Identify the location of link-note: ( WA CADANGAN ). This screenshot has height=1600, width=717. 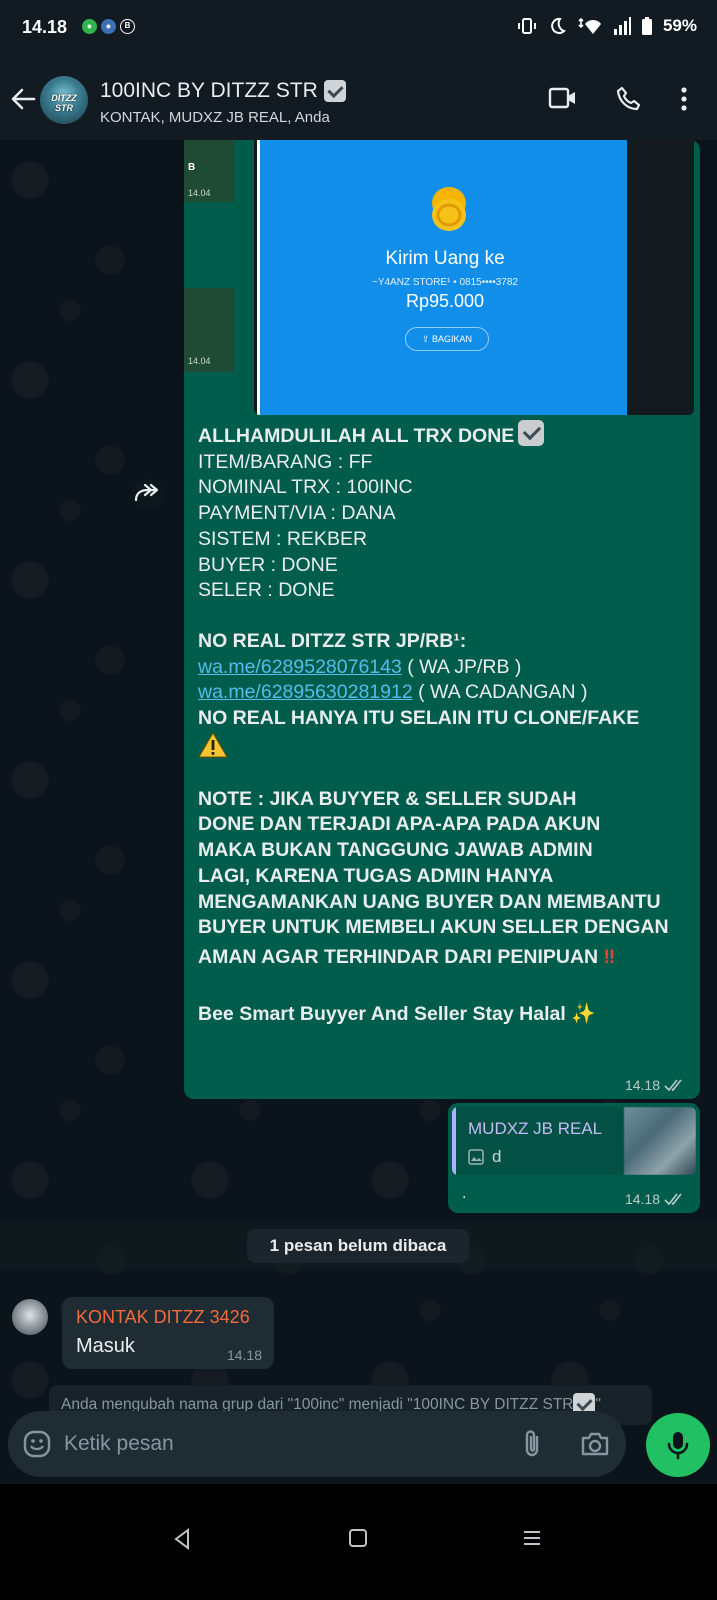
(500, 692).